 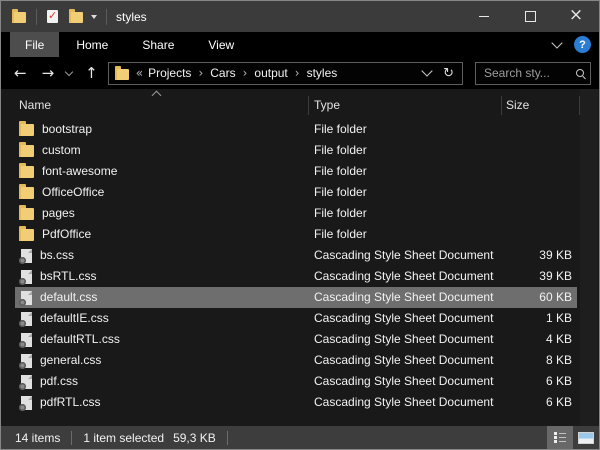 I want to click on tab-view: View, so click(x=221, y=44).